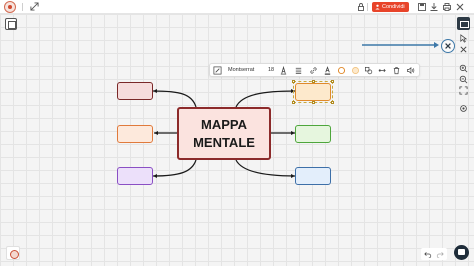 The width and height of the screenshot is (474, 266). I want to click on expand-icon, so click(34, 6).